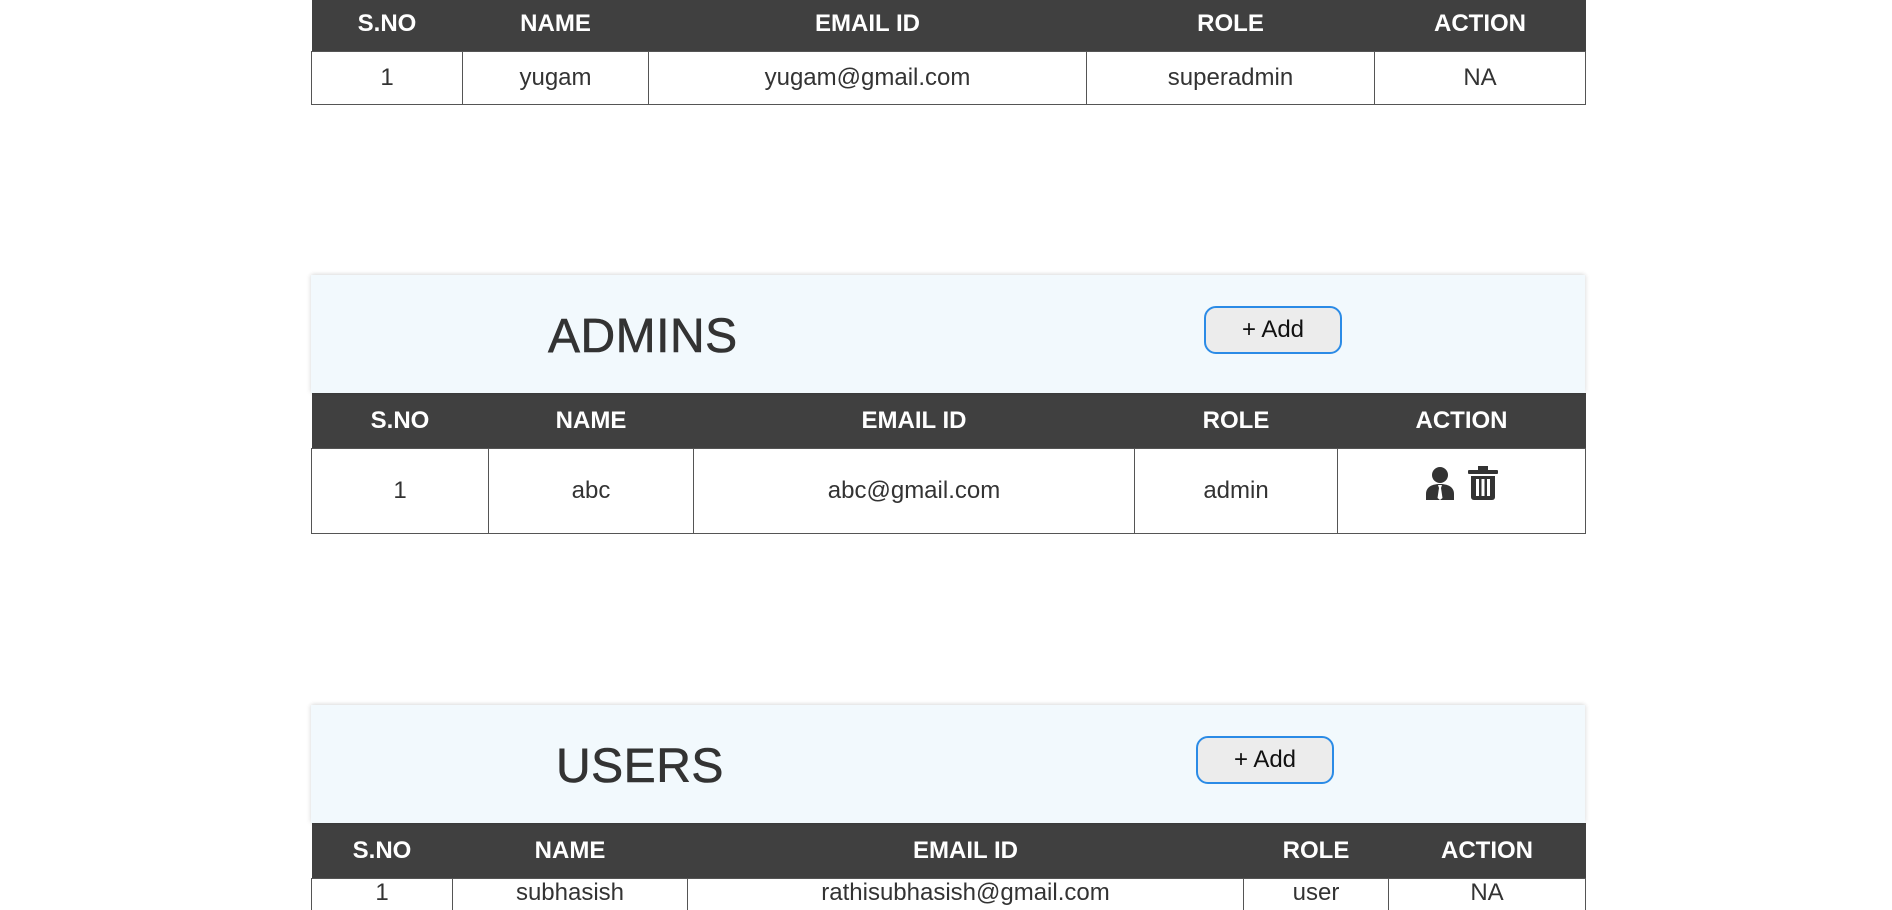  Describe the element at coordinates (570, 894) in the screenshot. I see `cell-name: subhasish` at that location.